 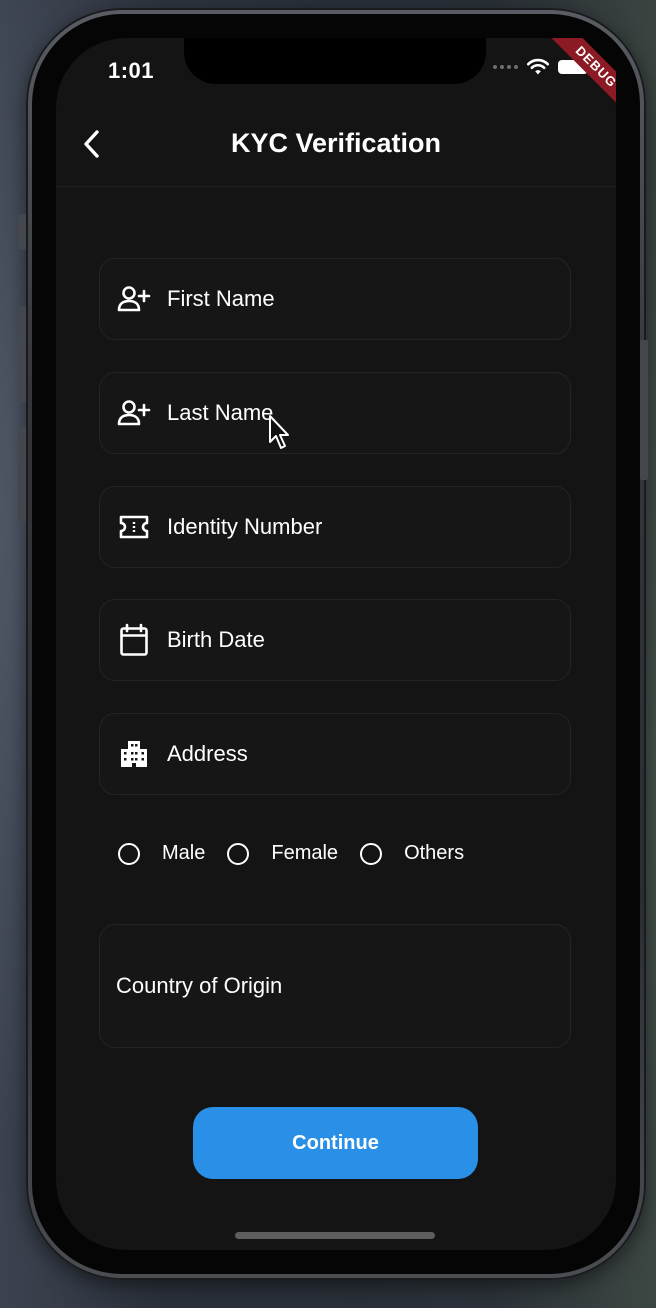 I want to click on birth-date-field: Birth Date, so click(x=335, y=640).